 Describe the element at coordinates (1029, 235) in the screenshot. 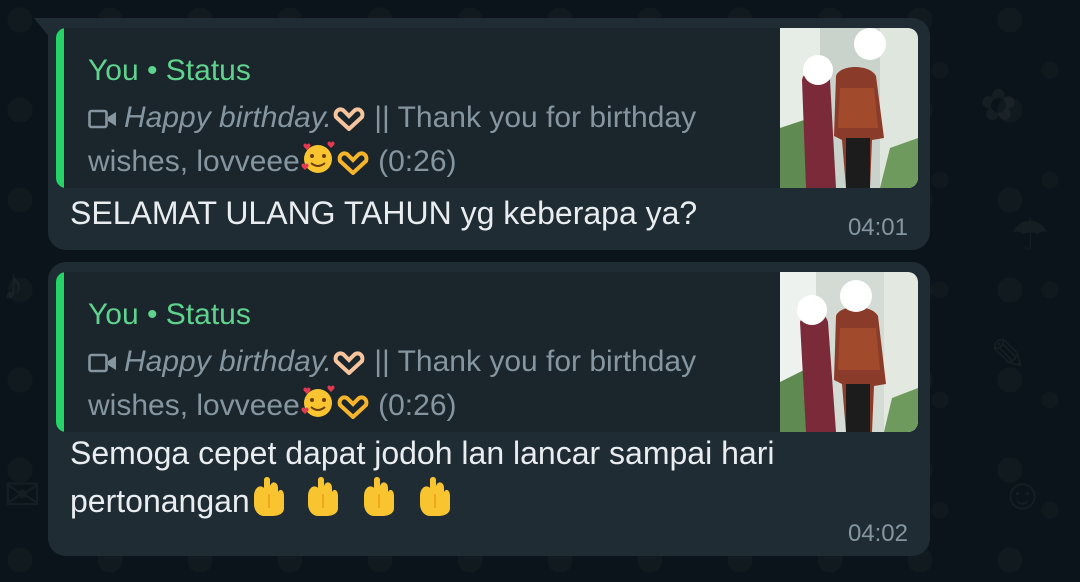

I see `doodle-decoration: ☂` at that location.